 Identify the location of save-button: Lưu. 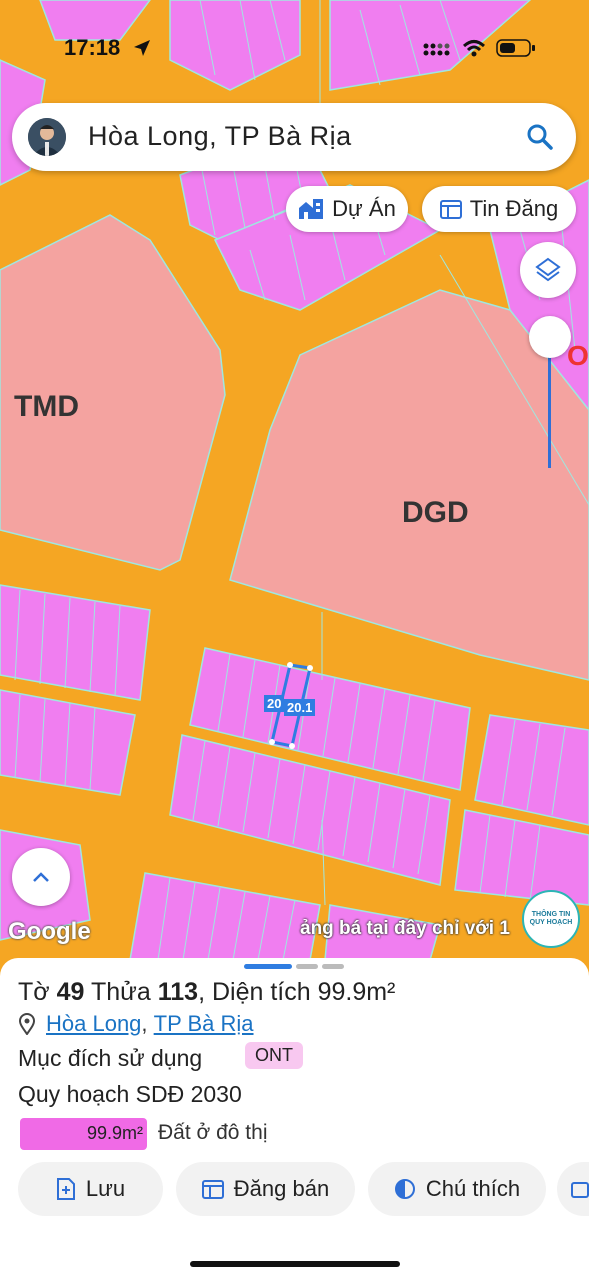
(90, 1189).